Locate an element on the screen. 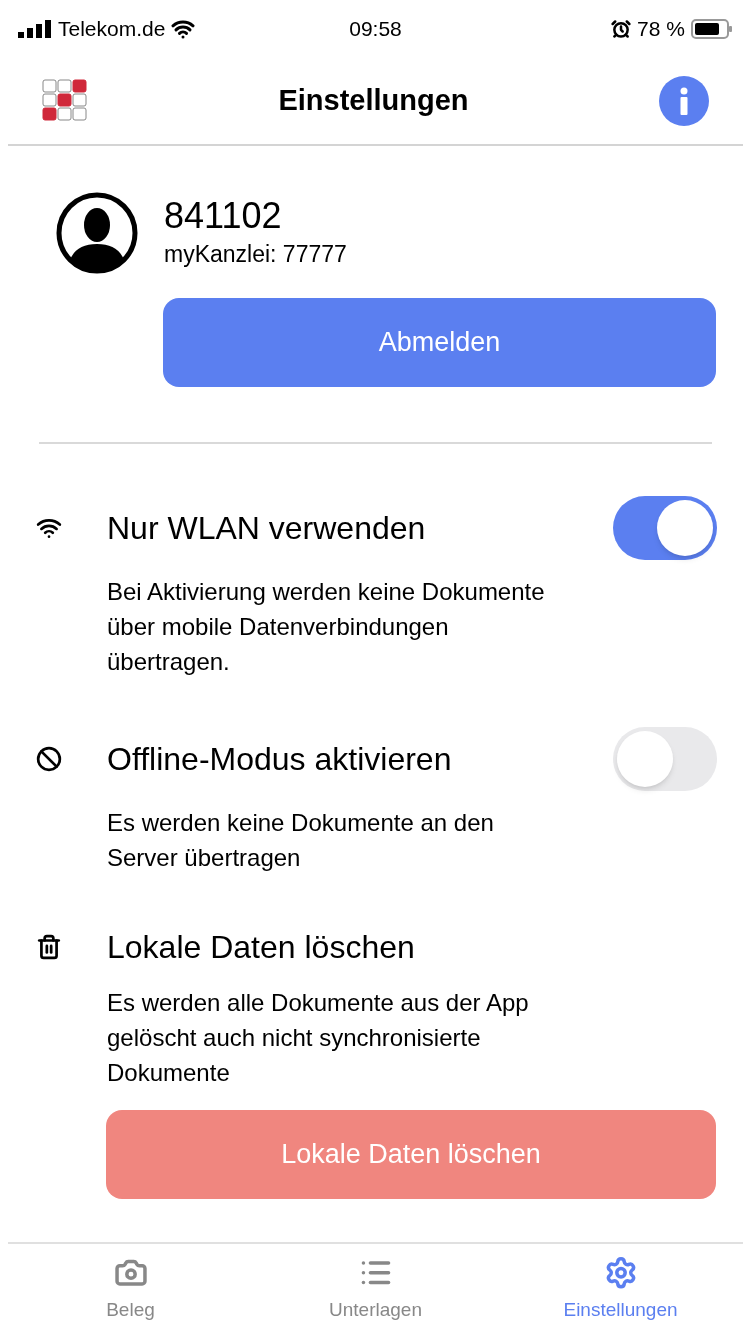 This screenshot has width=751, height=1324. info-button is located at coordinates (684, 101).